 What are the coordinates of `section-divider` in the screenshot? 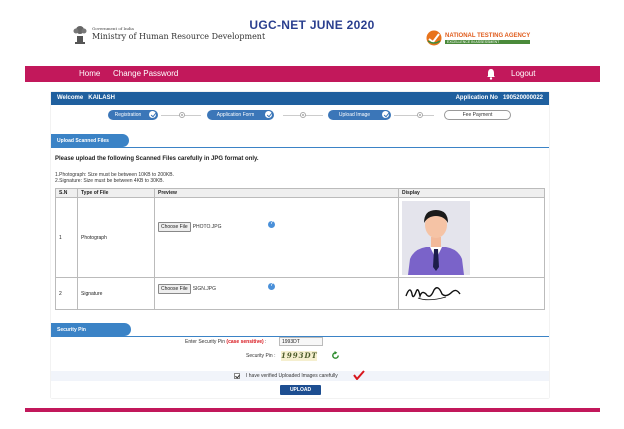 It's located at (300, 147).